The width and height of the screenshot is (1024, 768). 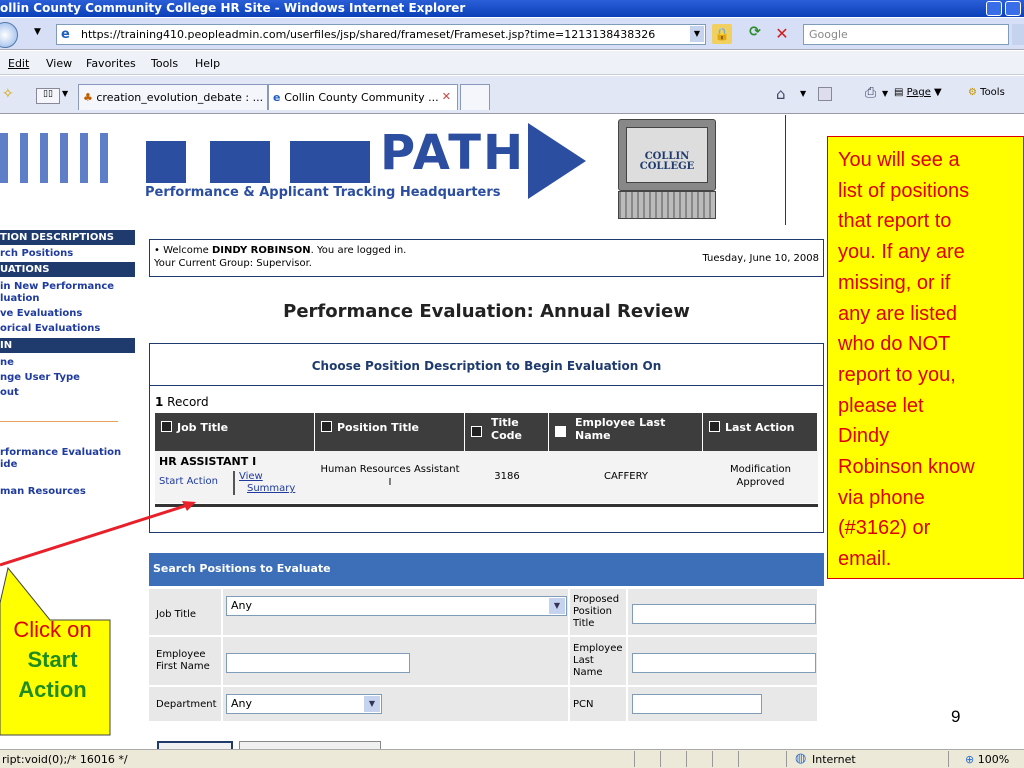 I want to click on table-bottom-rule, so click(x=486, y=505).